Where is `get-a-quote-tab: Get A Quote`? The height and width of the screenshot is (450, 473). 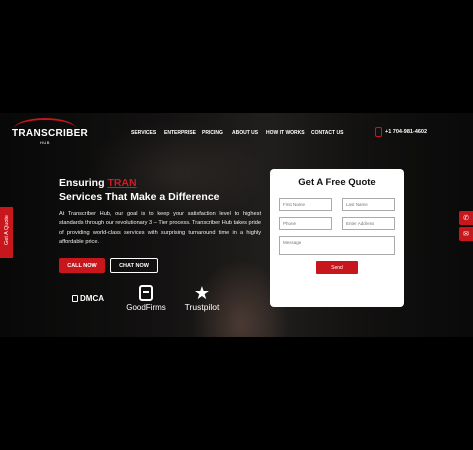 get-a-quote-tab: Get A Quote is located at coordinates (6, 232).